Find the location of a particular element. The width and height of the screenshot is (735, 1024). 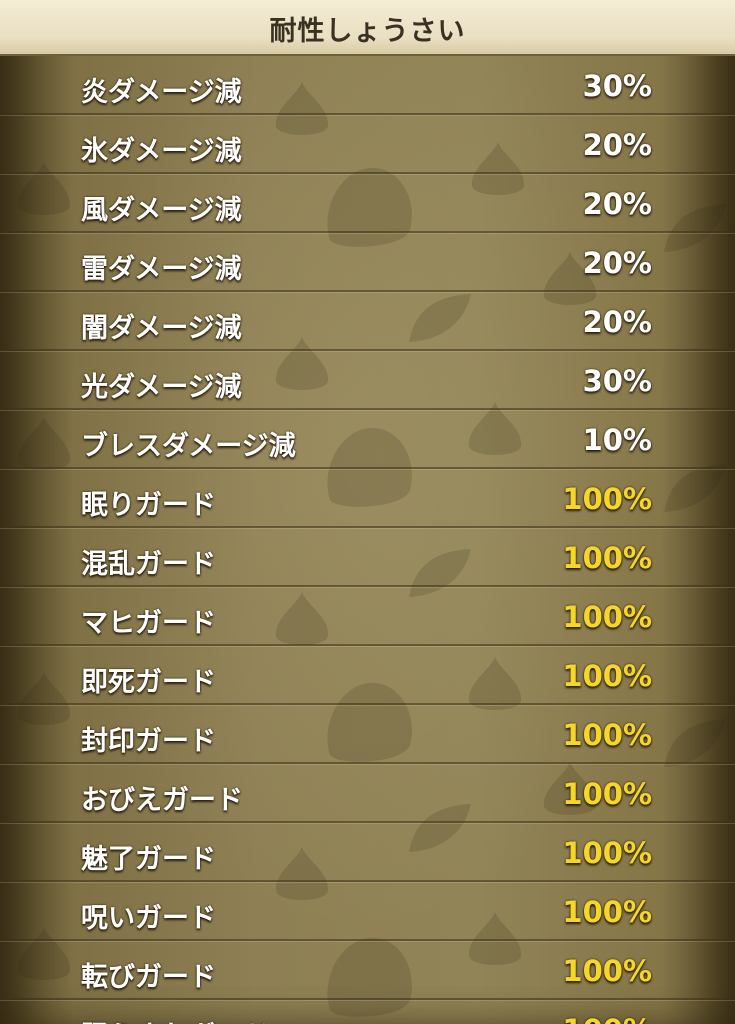

resistance-label: 転びガード is located at coordinates (148, 977).